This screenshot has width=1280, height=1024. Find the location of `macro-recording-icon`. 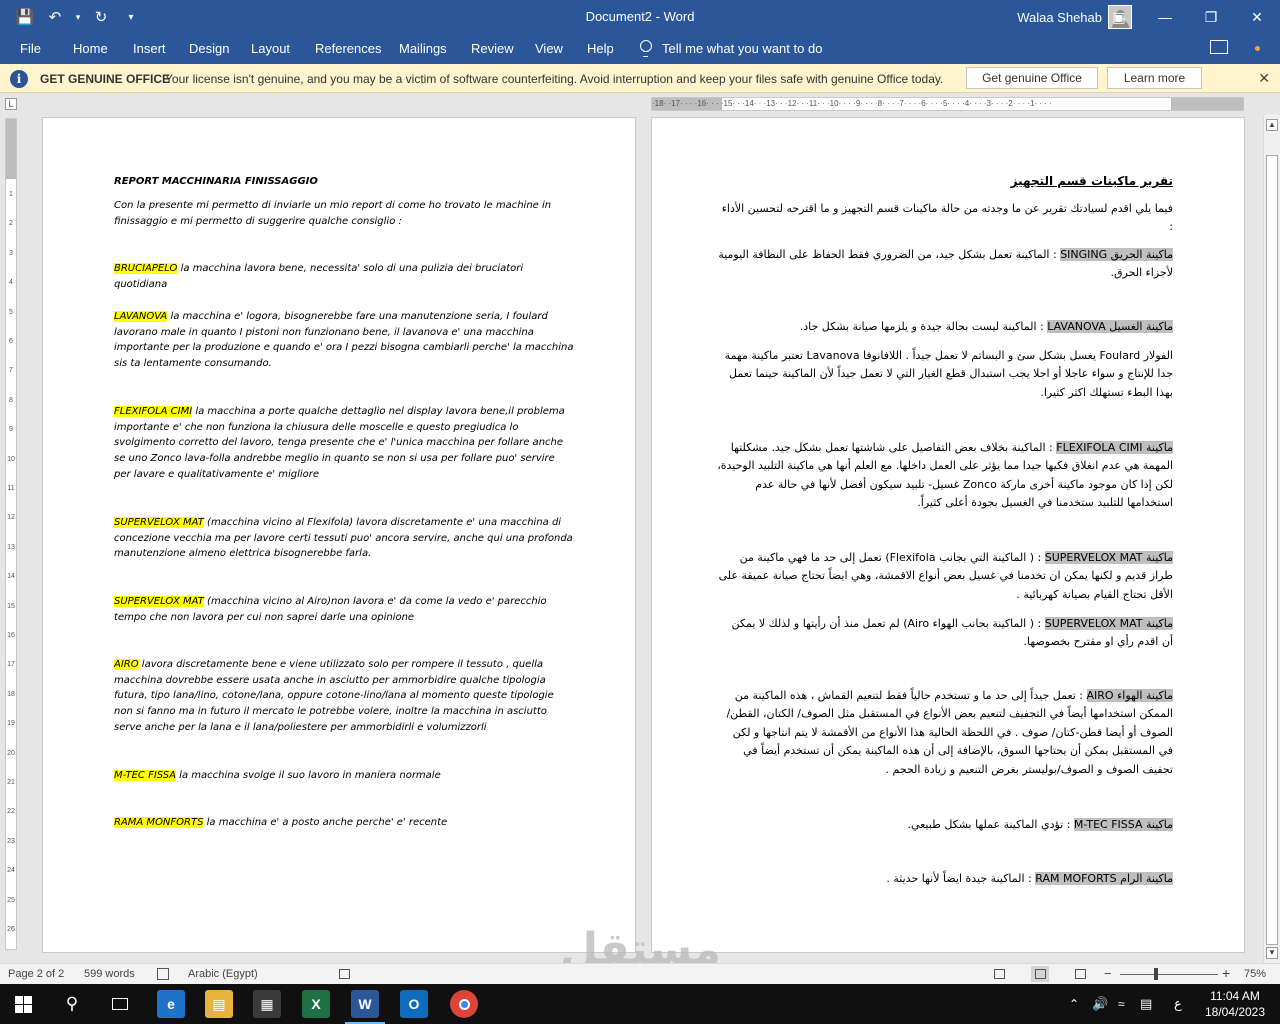

macro-recording-icon is located at coordinates (344, 974).